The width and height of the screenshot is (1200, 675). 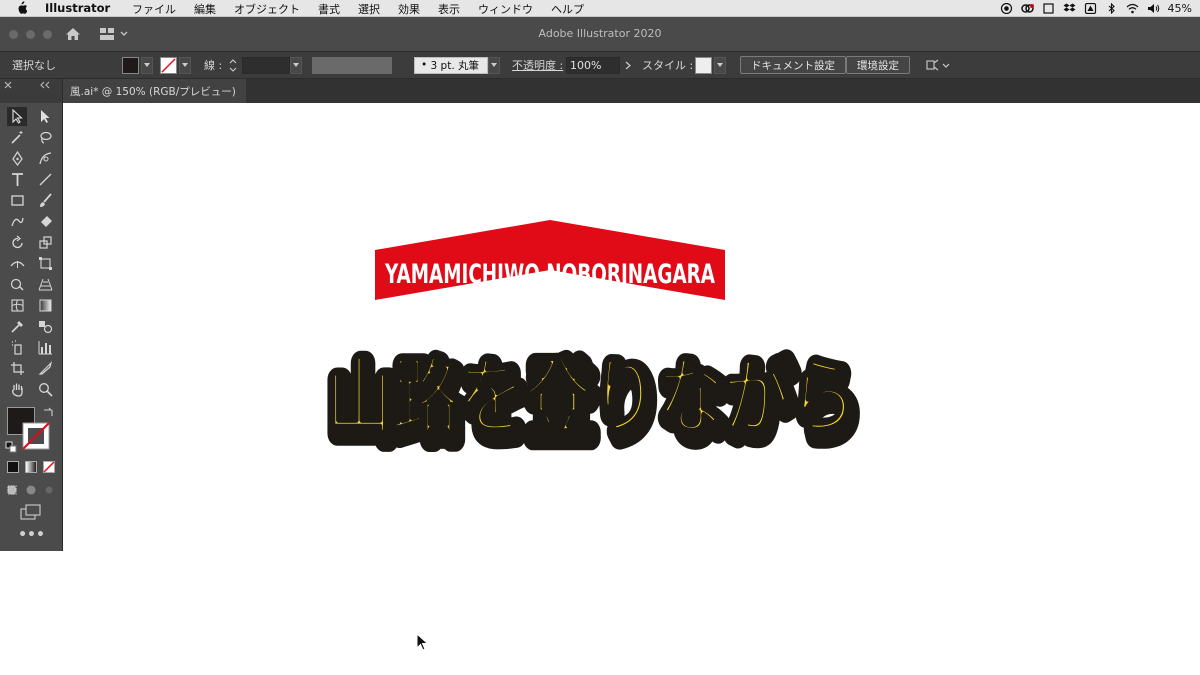 What do you see at coordinates (45, 137) in the screenshot?
I see `lasso-tool` at bounding box center [45, 137].